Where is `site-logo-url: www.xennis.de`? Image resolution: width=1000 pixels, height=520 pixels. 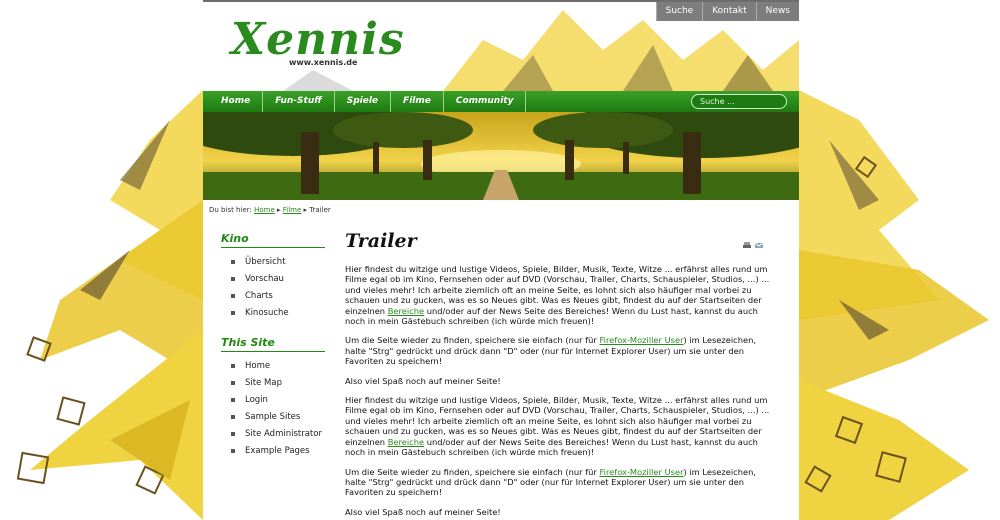 site-logo-url: www.xennis.de is located at coordinates (323, 62).